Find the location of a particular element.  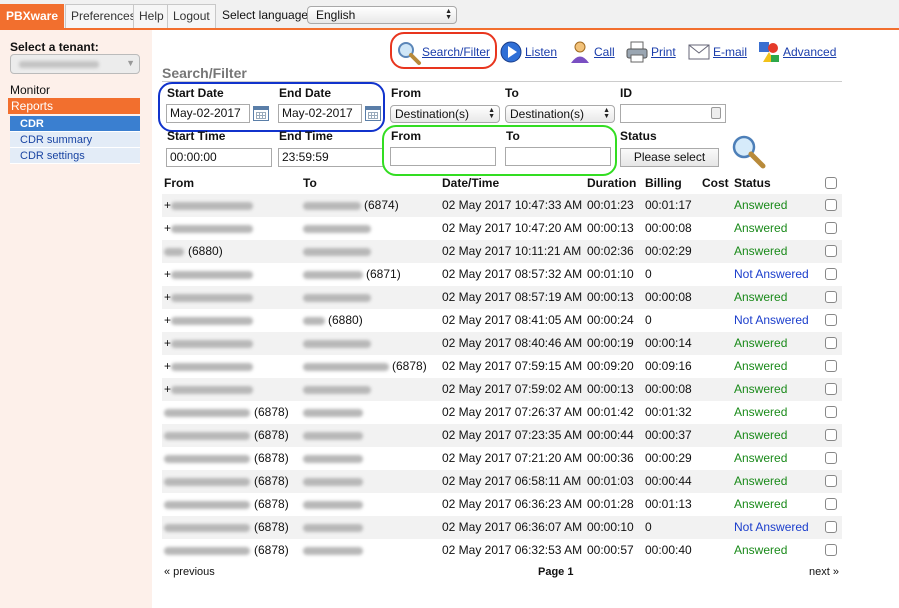

cell-duration: 00:01:23 is located at coordinates (610, 205).